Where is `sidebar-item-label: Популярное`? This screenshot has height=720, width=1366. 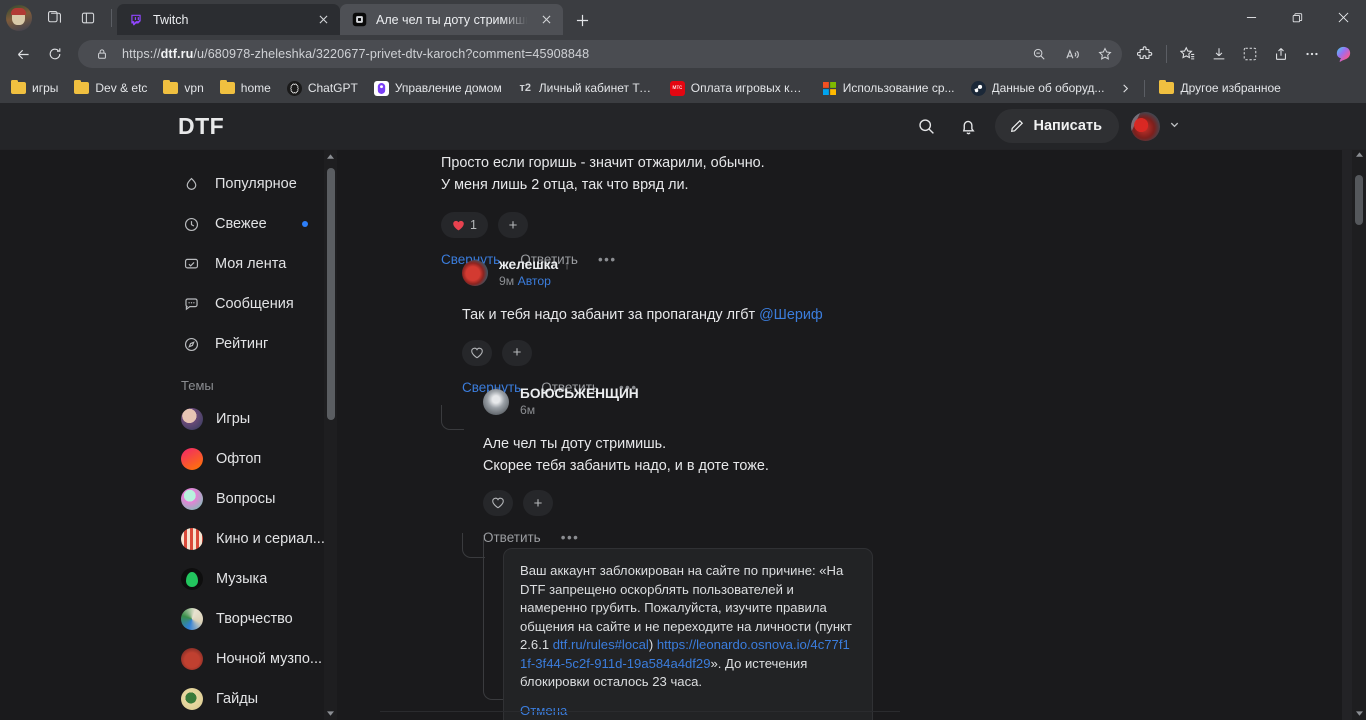
sidebar-item-label: Популярное is located at coordinates (256, 184).